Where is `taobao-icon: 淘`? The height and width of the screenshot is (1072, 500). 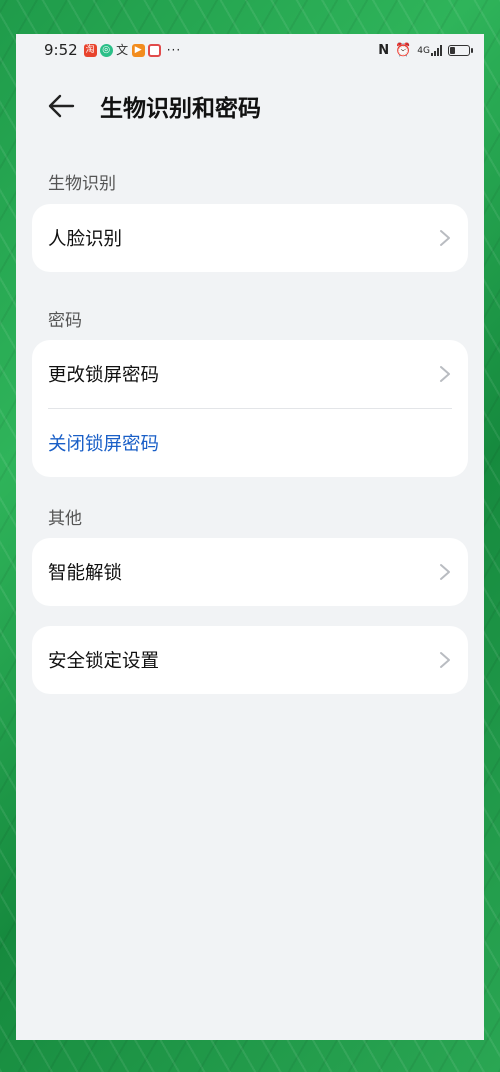 taobao-icon: 淘 is located at coordinates (90, 50).